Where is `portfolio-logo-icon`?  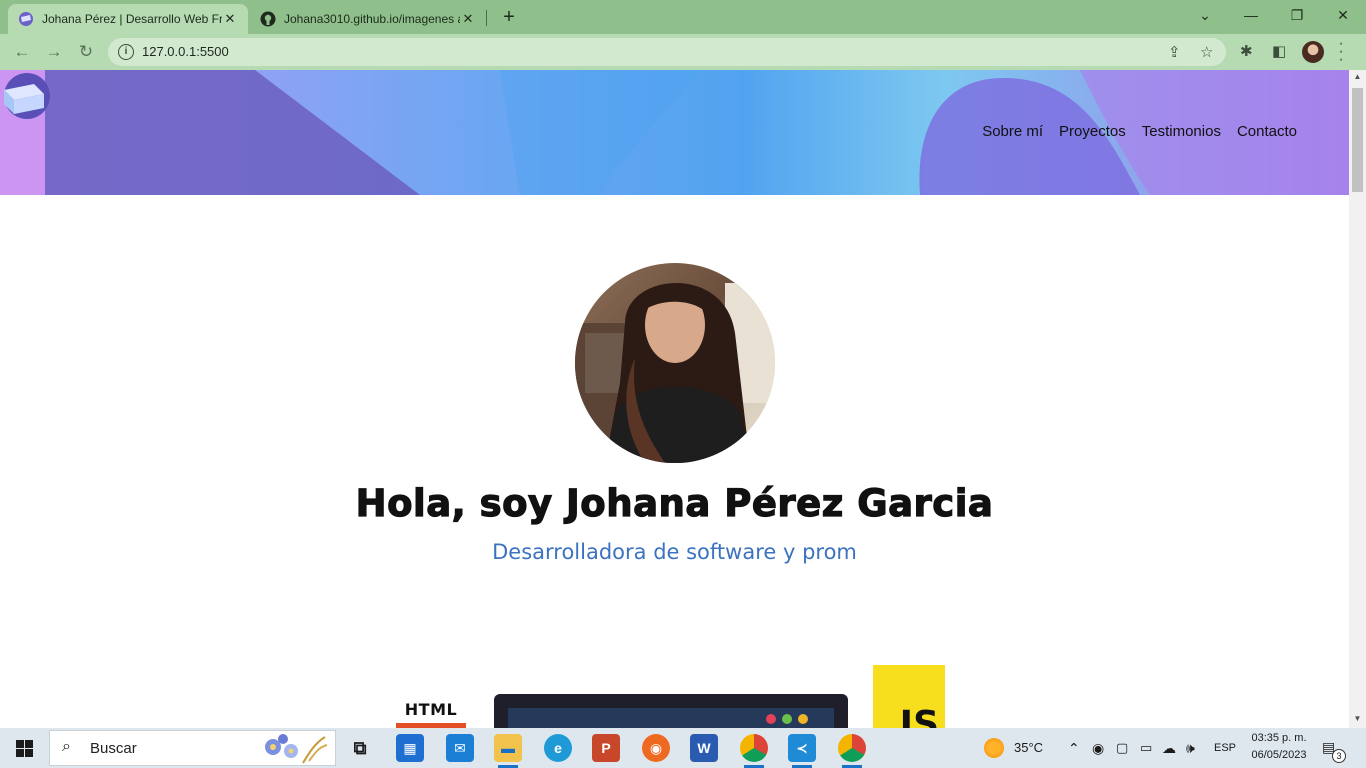 portfolio-logo-icon is located at coordinates (26, 19).